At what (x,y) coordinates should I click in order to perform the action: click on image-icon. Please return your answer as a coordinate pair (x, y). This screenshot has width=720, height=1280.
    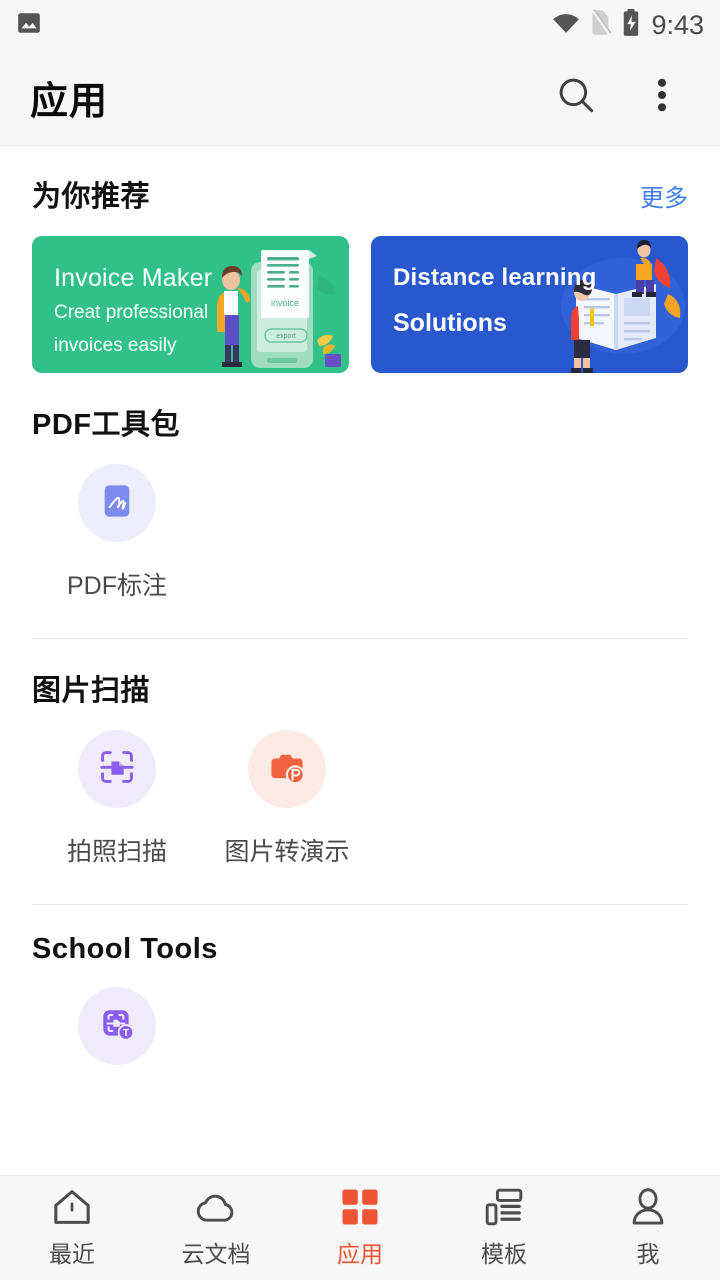
    Looking at the image, I should click on (29, 25).